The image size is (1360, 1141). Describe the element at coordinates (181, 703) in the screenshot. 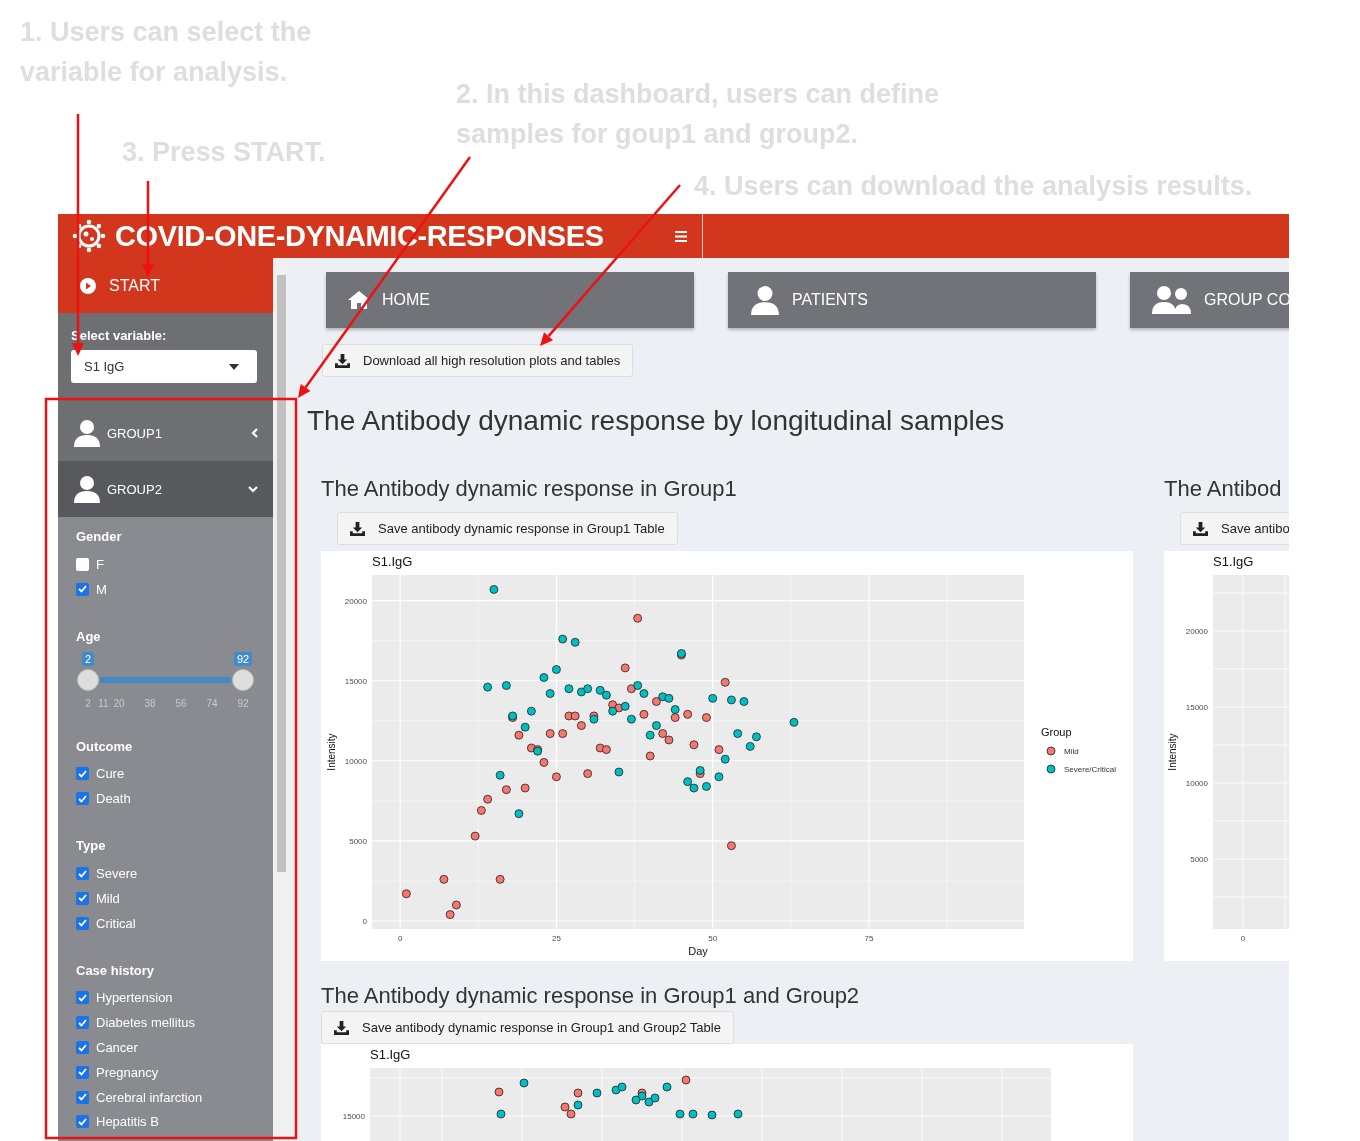

I see `slider-grid-label: 56` at that location.